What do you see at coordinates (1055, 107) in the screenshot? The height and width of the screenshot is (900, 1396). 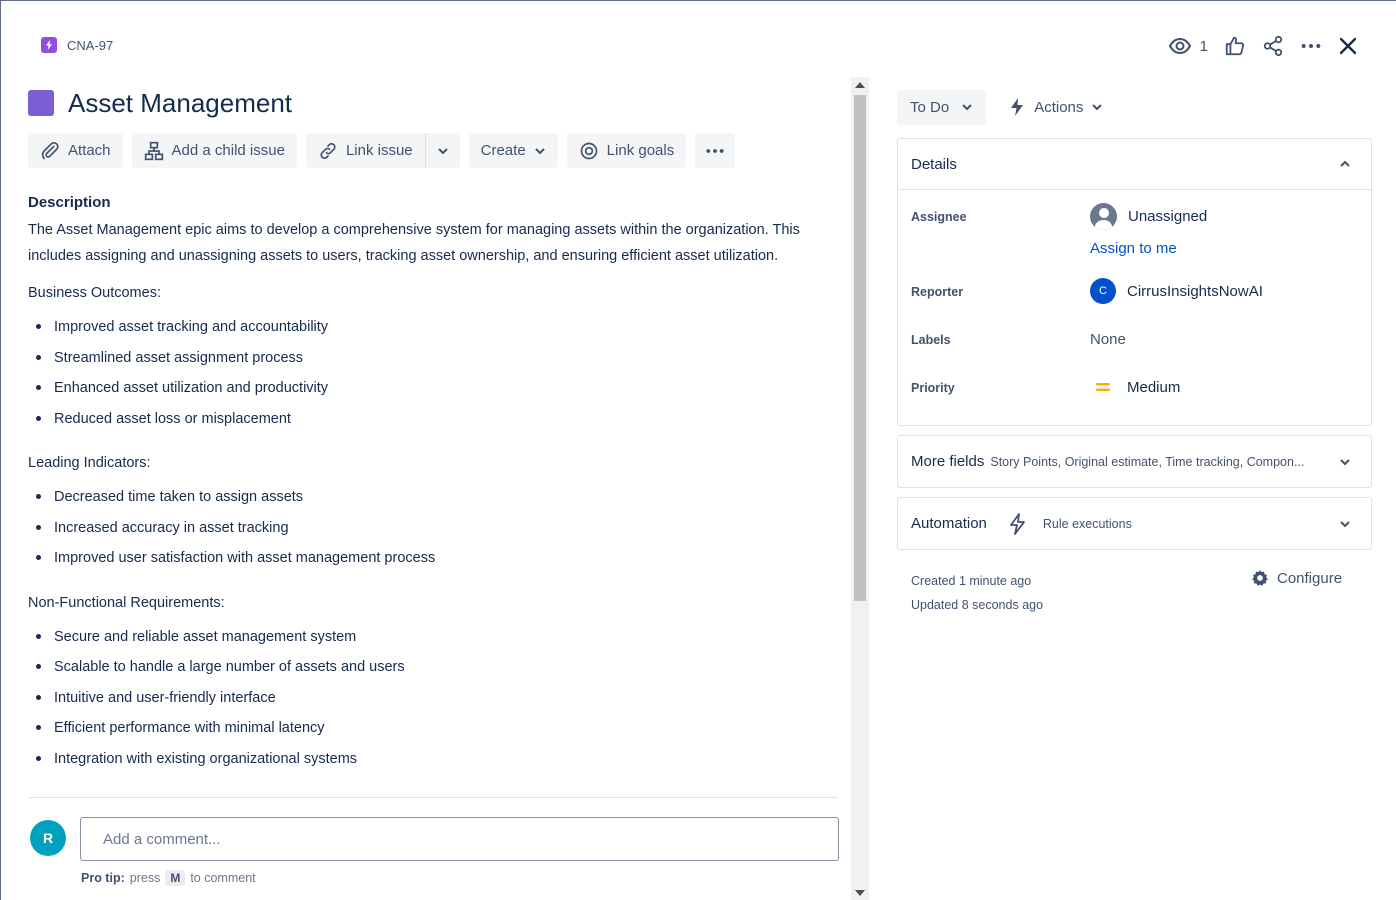 I see `actions-dropdown: Actions` at bounding box center [1055, 107].